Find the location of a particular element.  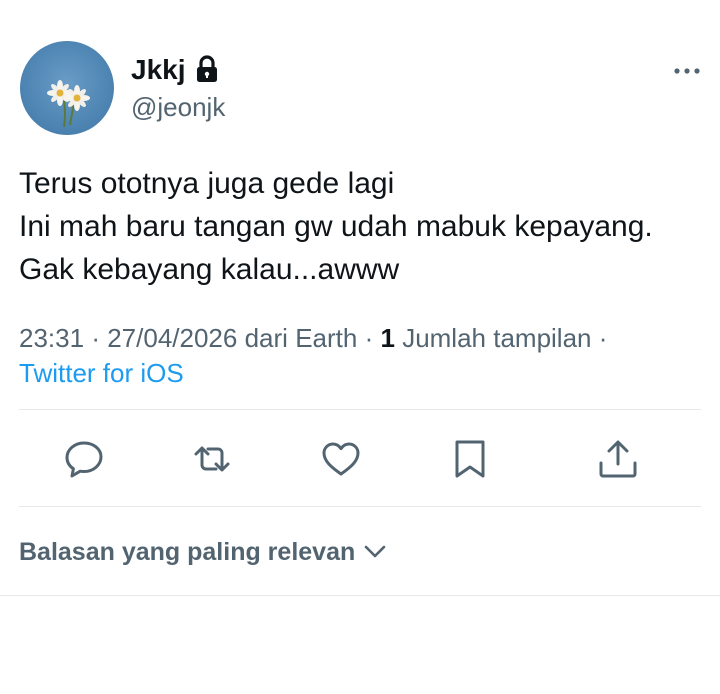

views-label: Jumlah tampilan is located at coordinates (497, 338).